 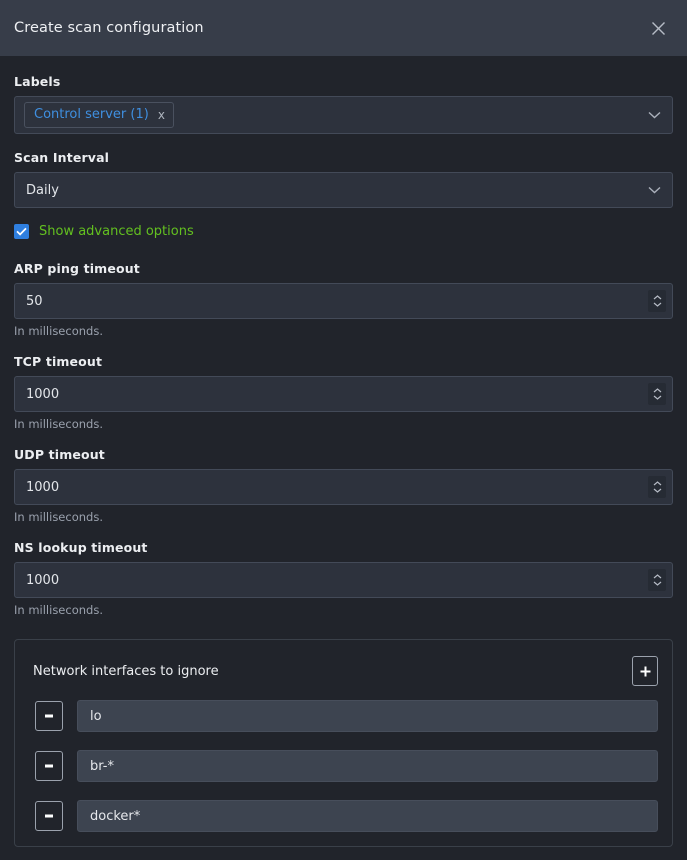 I want to click on interface-row: lo, so click(x=343, y=716).